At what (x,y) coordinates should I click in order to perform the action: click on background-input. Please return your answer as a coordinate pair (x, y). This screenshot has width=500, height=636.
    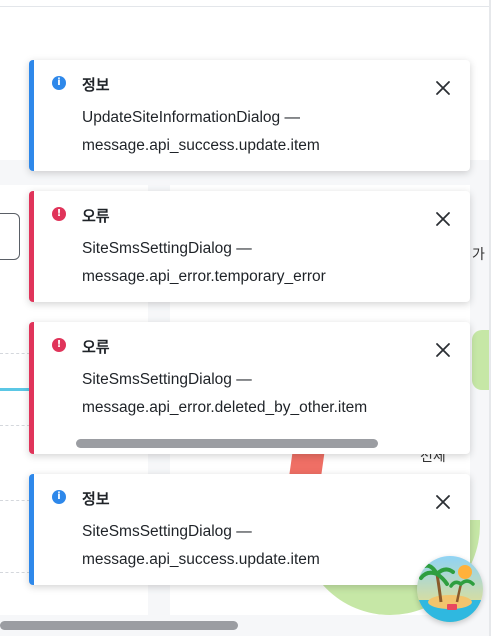
    Looking at the image, I should click on (10, 236).